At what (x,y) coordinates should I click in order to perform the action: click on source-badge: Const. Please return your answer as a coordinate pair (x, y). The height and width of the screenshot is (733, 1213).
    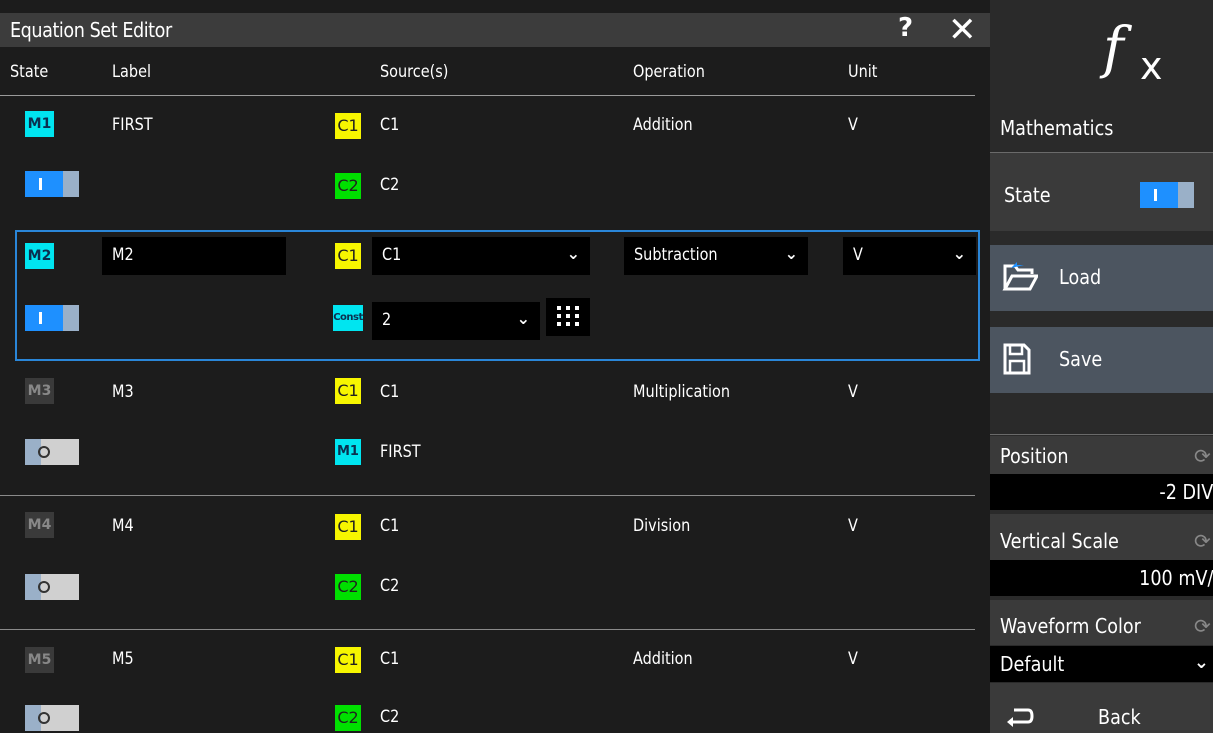
    Looking at the image, I should click on (348, 318).